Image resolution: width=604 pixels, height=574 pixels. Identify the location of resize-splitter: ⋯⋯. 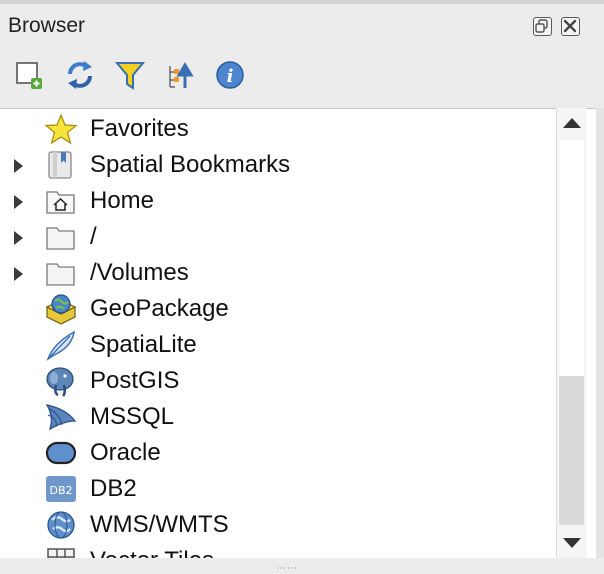
(302, 566).